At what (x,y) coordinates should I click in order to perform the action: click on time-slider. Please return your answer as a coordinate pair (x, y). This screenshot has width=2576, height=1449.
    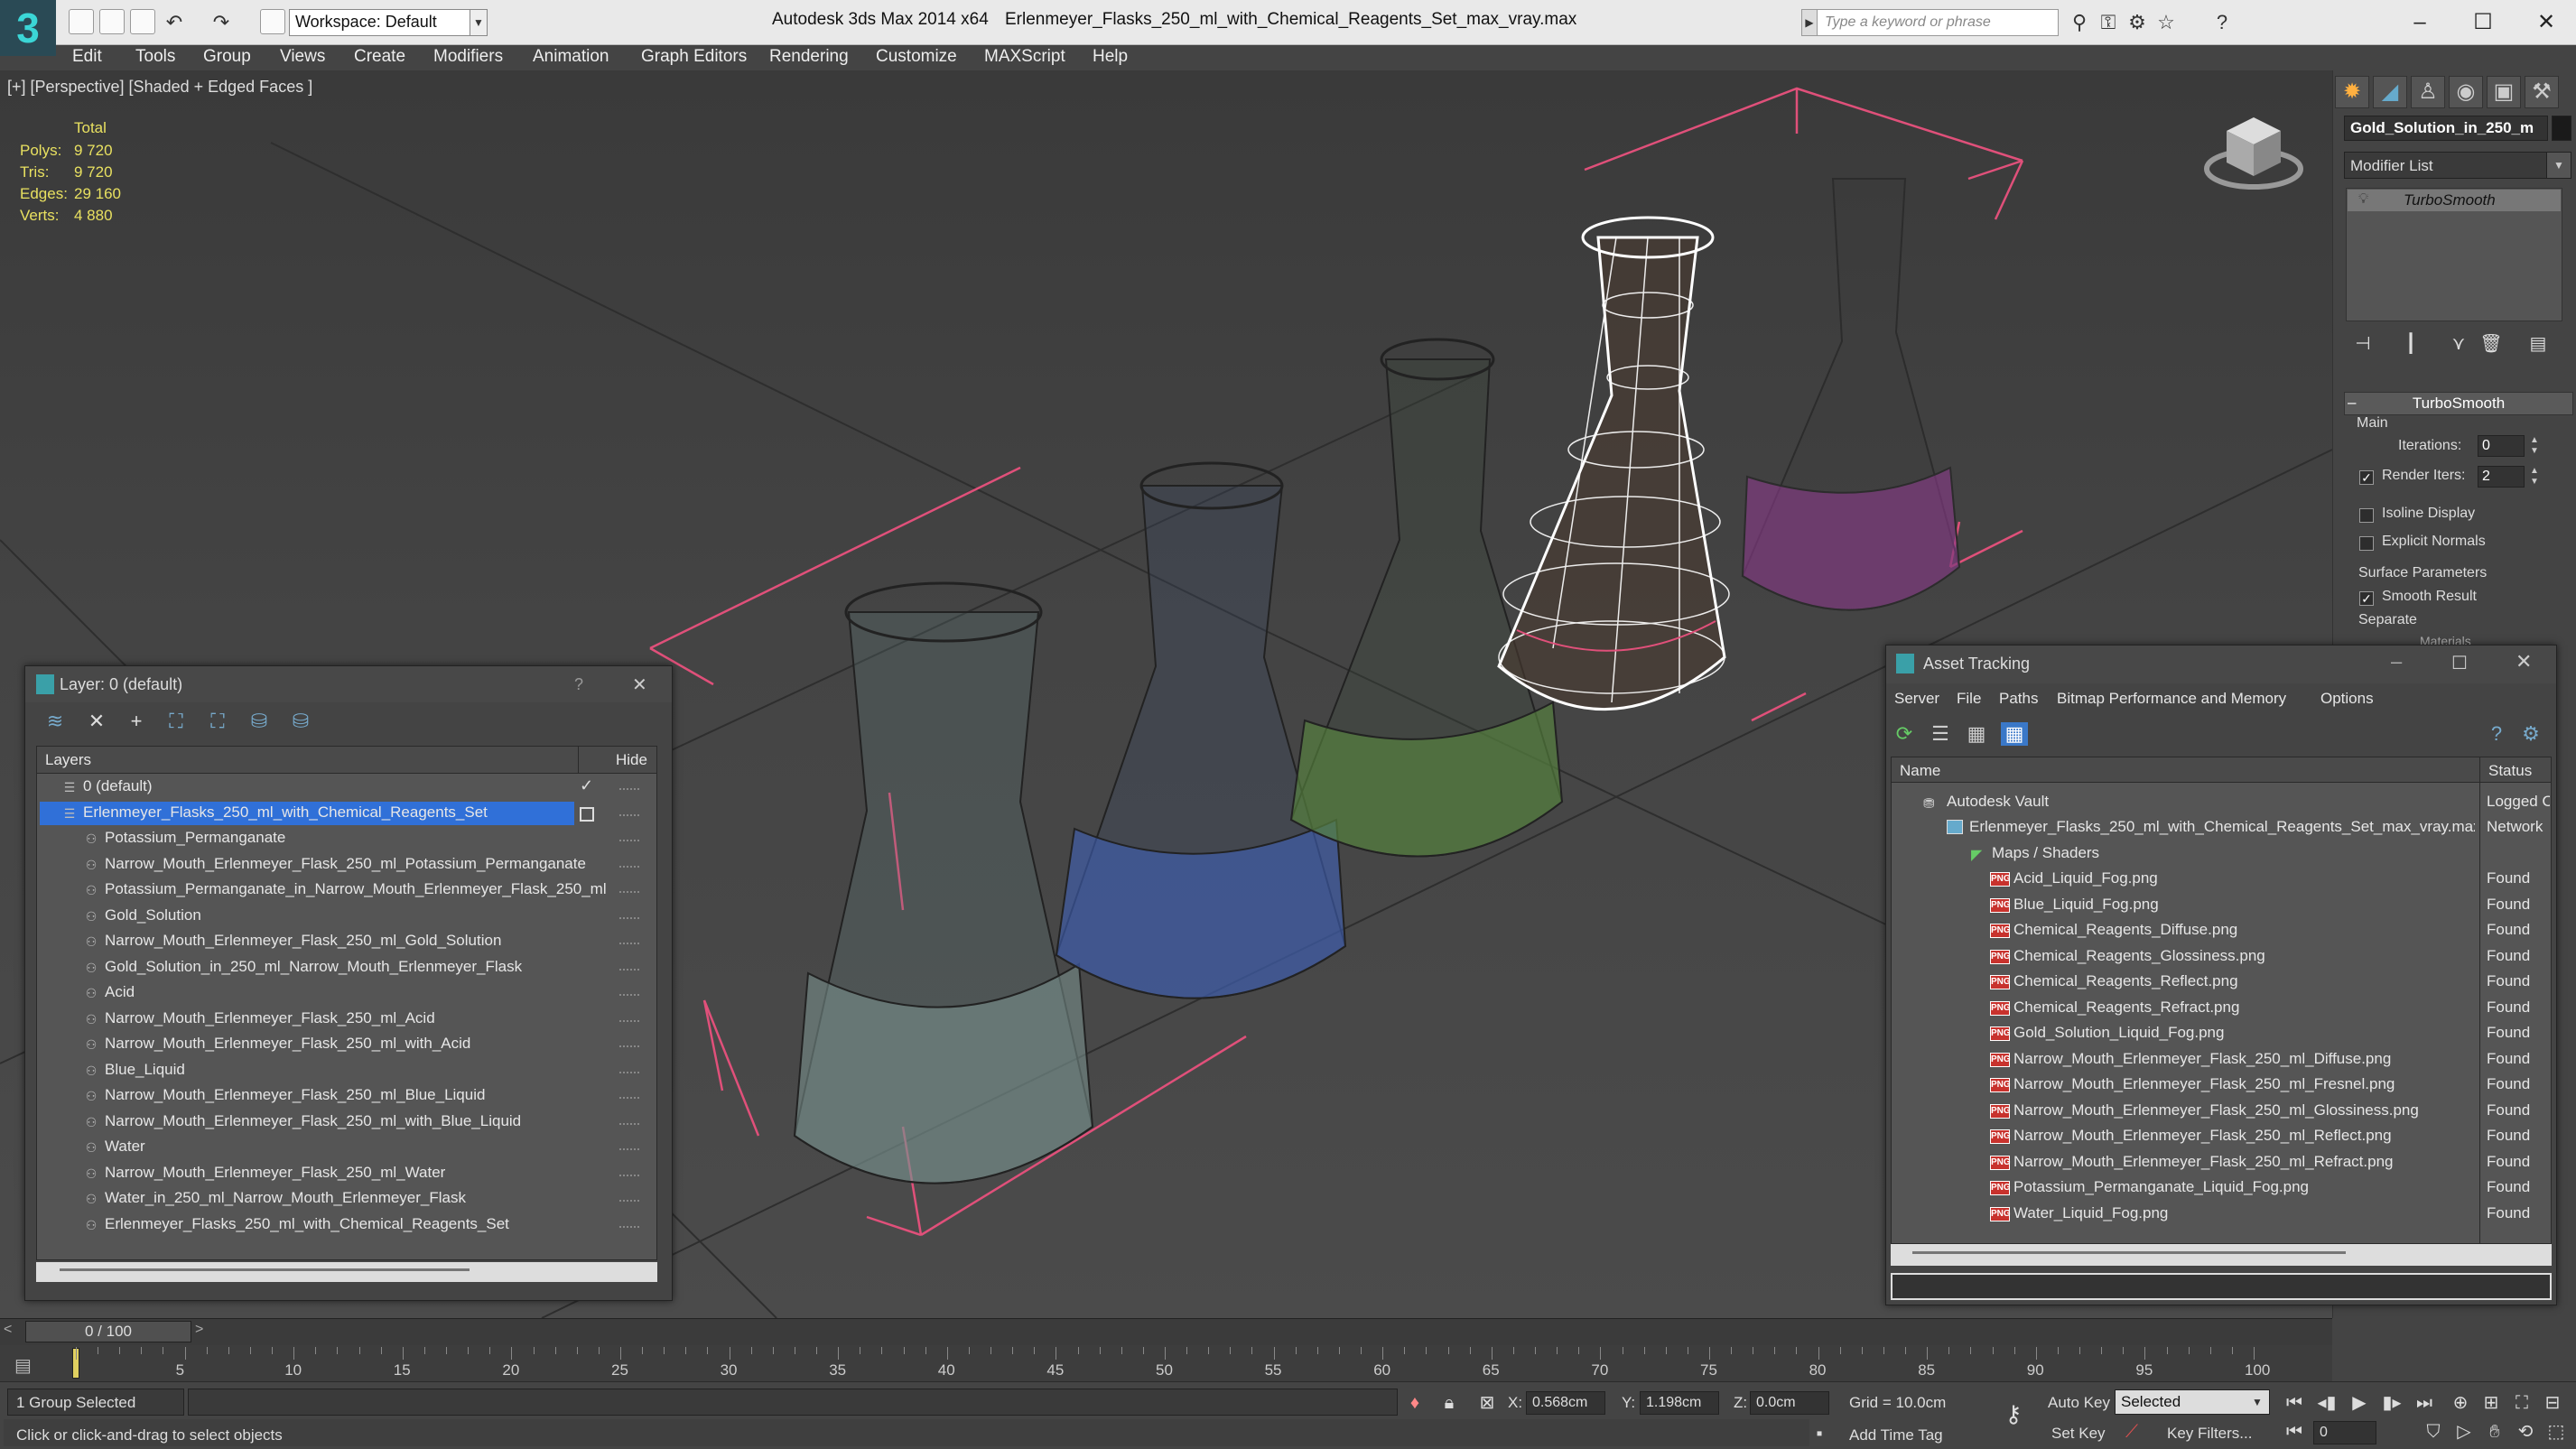
    Looking at the image, I should click on (1166, 1331).